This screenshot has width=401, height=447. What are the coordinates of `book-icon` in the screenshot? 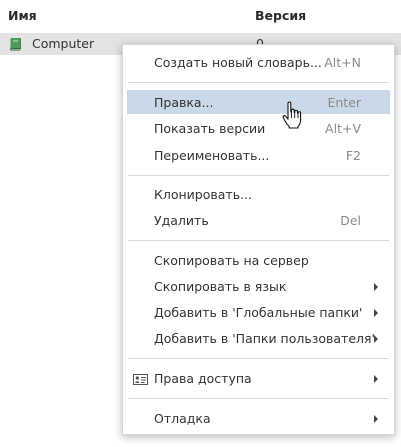 It's located at (15, 44).